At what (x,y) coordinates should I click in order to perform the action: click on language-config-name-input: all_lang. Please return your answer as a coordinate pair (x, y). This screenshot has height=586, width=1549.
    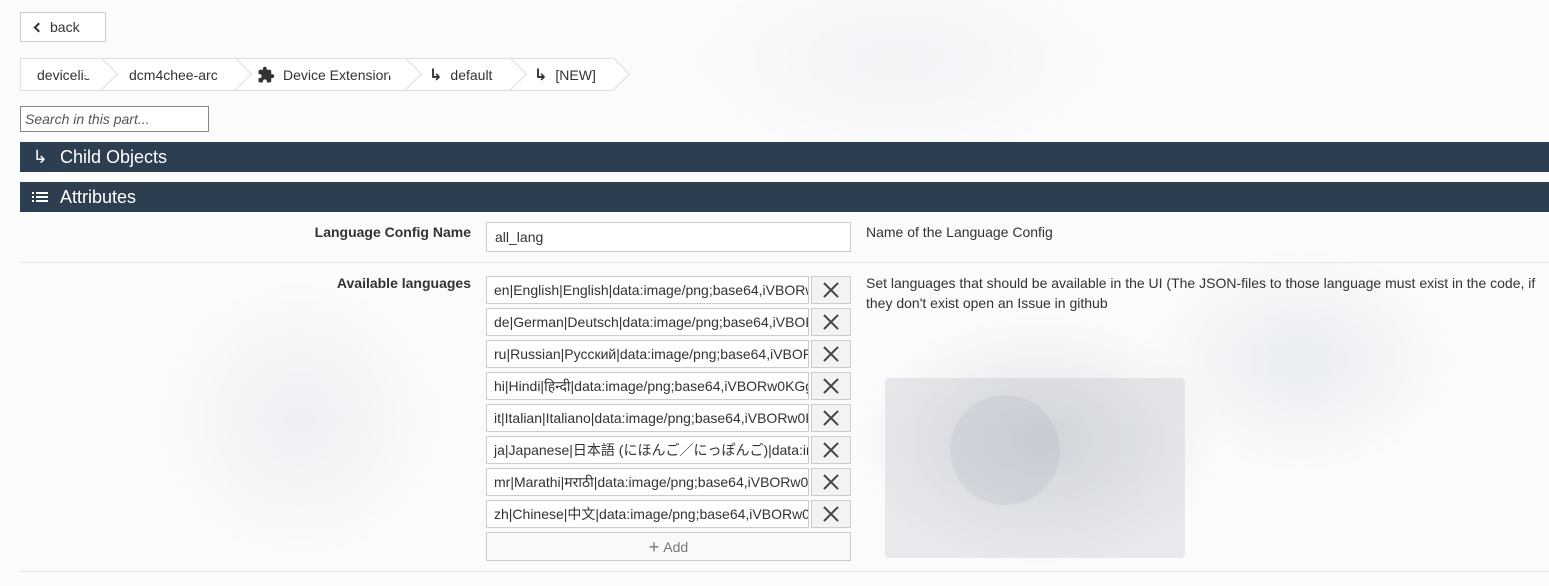
    Looking at the image, I should click on (668, 237).